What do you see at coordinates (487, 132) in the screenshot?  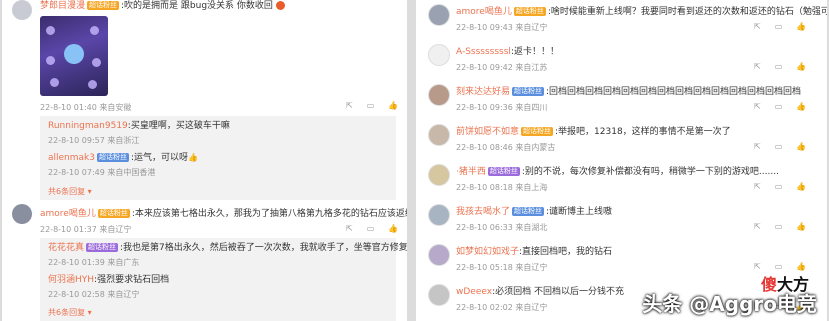 I see `username: 前饼如愿不如意` at bounding box center [487, 132].